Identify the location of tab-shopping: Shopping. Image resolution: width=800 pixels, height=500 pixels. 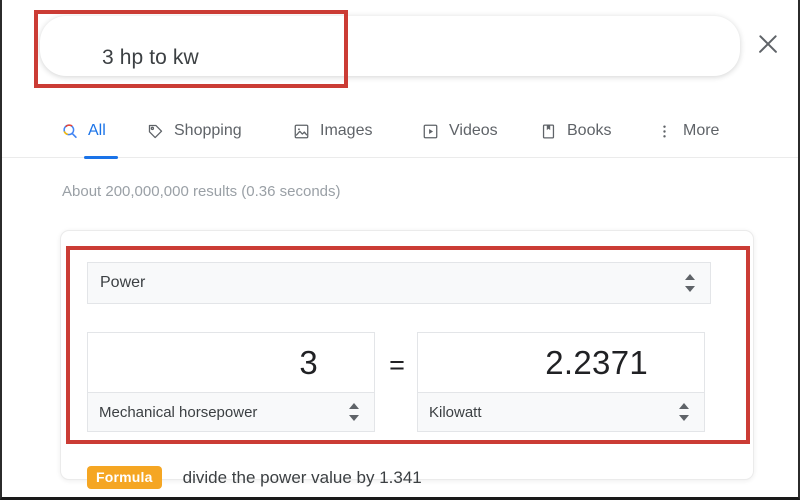
(194, 131).